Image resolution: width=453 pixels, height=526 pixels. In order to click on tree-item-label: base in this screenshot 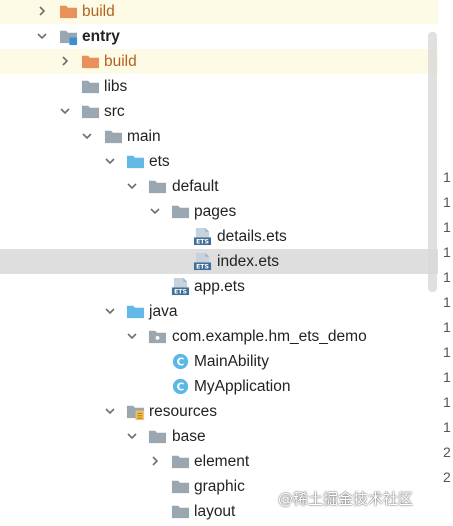, I will do `click(189, 436)`.